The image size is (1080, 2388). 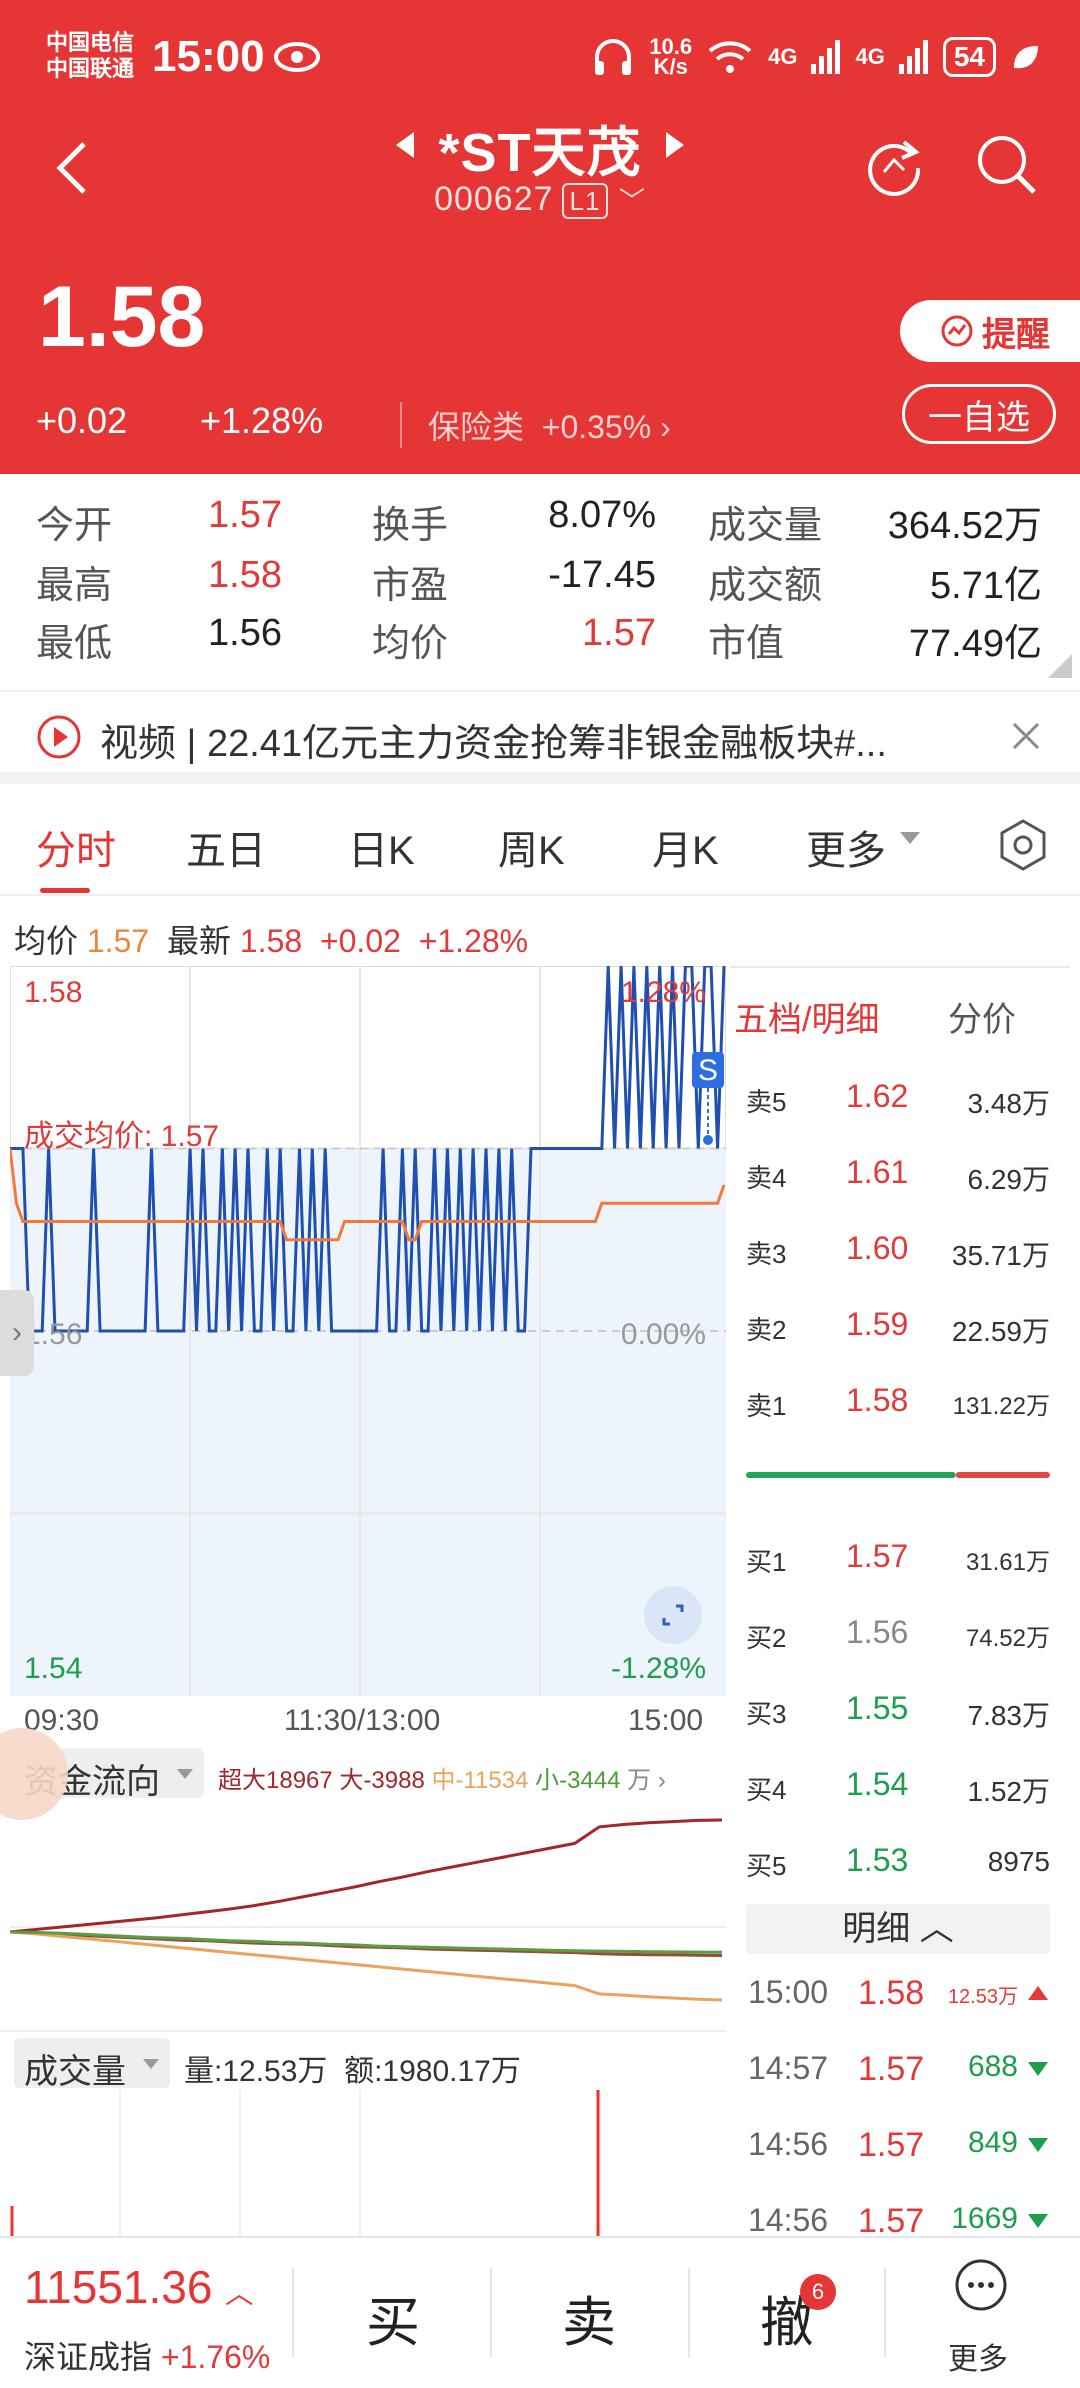 What do you see at coordinates (894, 164) in the screenshot?
I see `refresh-icon` at bounding box center [894, 164].